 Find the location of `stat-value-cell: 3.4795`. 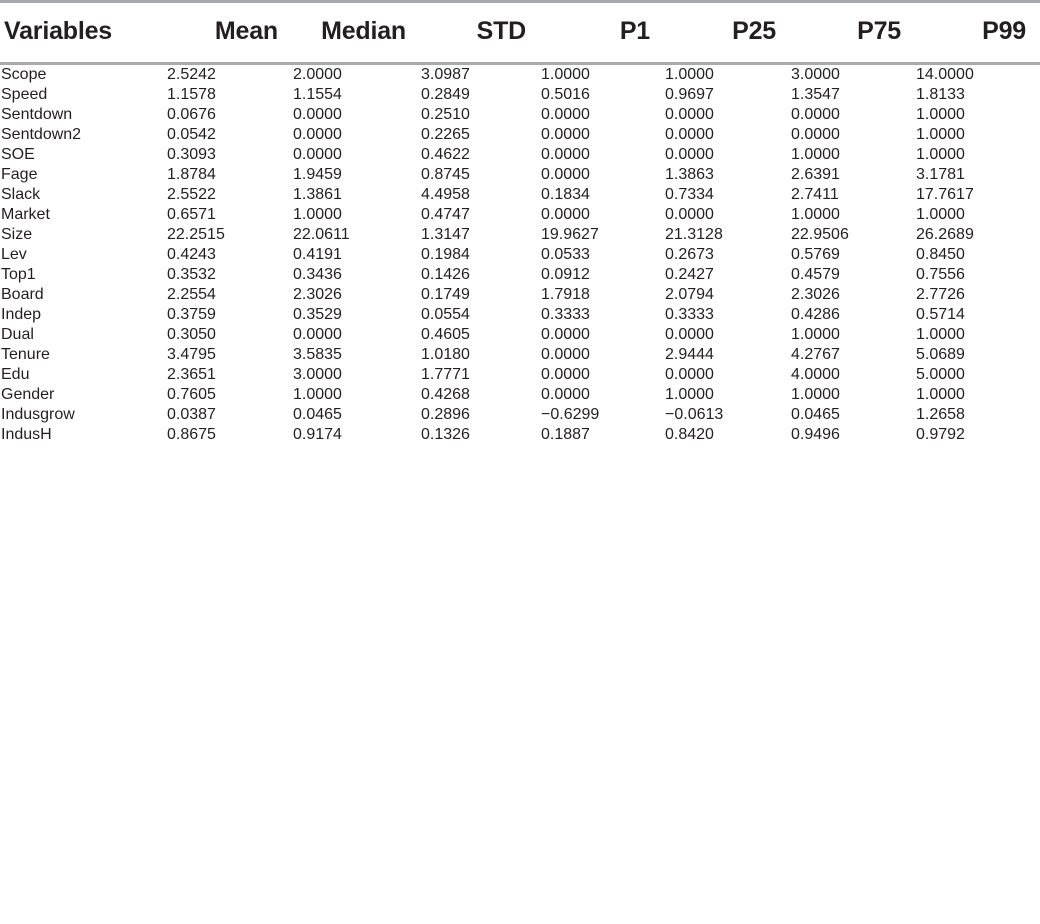

stat-value-cell: 3.4795 is located at coordinates (191, 354).